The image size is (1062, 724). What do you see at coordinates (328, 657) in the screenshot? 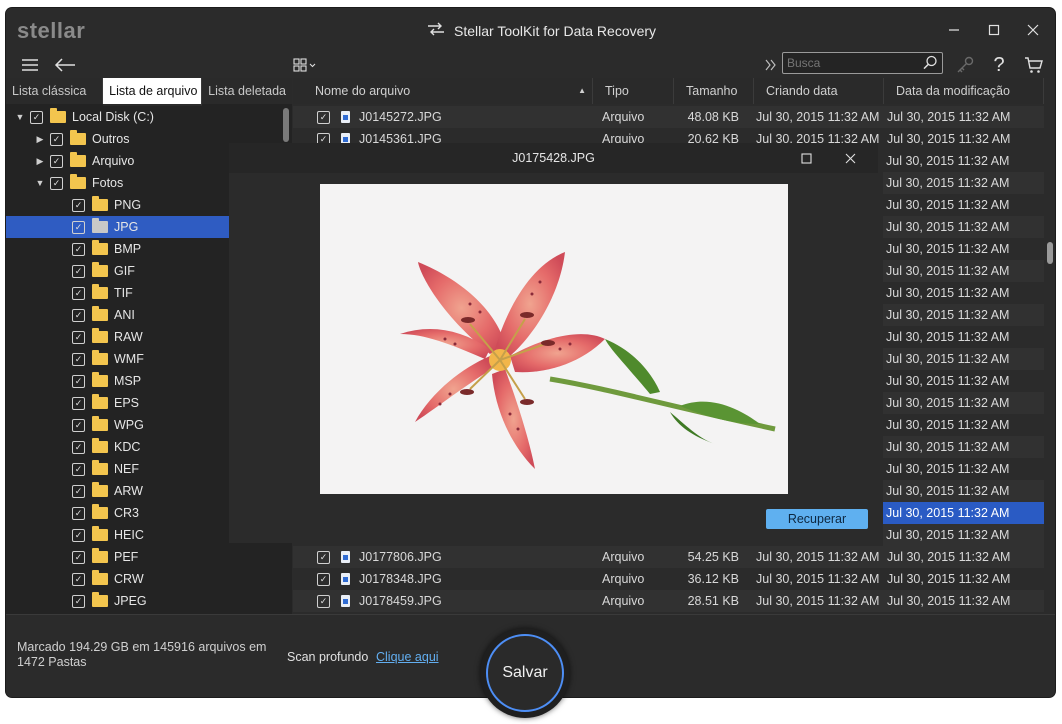
I see `deep-scan-label: Scan profundo` at bounding box center [328, 657].